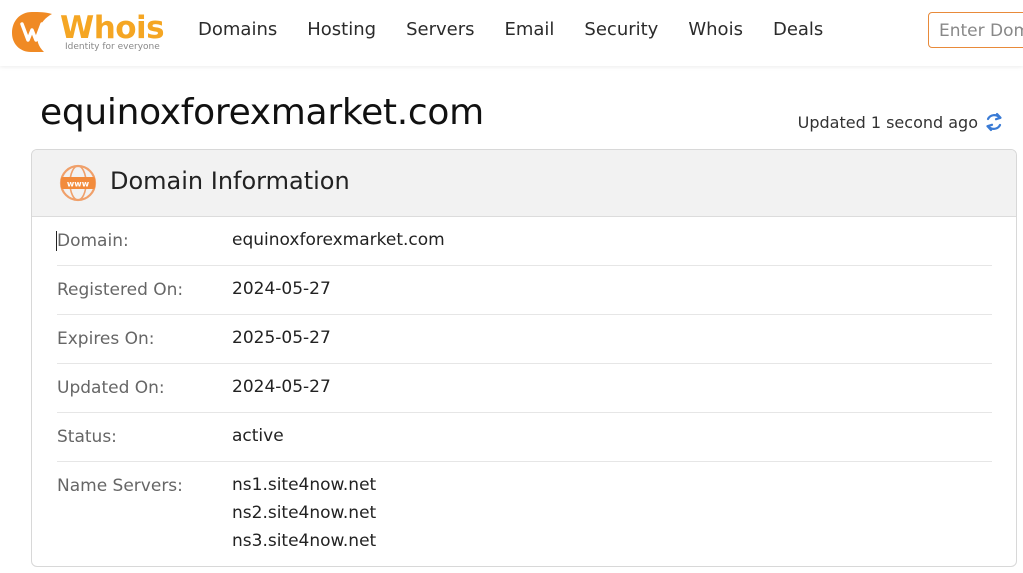 The height and width of the screenshot is (573, 1023). Describe the element at coordinates (338, 240) in the screenshot. I see `row-value: equinoxforexmarket.com` at that location.